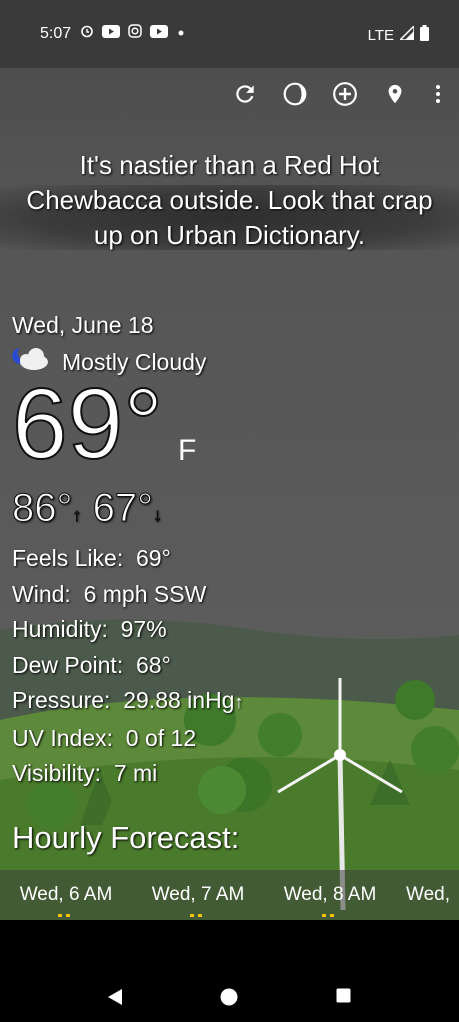  Describe the element at coordinates (87, 33) in the screenshot. I see `alarm-icon` at that location.